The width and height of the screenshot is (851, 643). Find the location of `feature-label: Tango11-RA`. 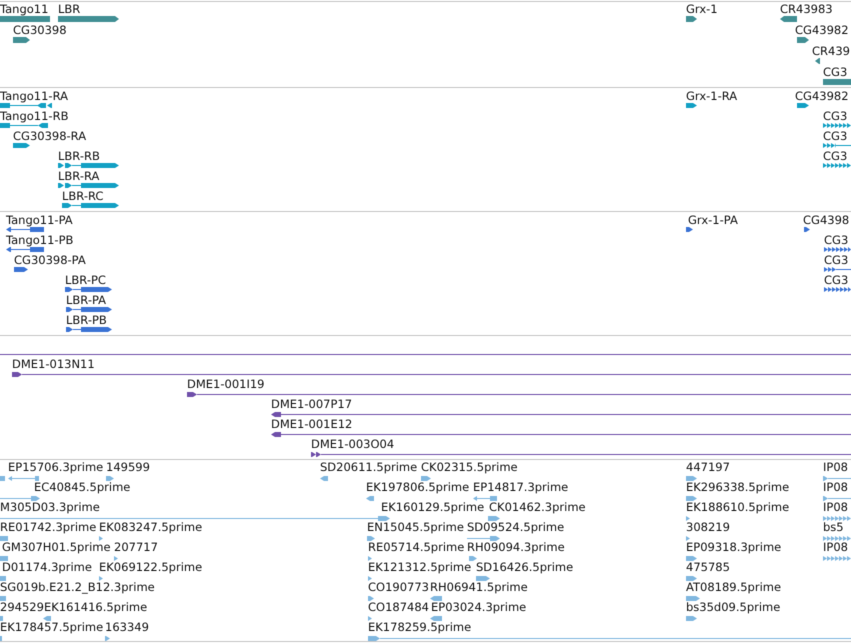

feature-label: Tango11-RA is located at coordinates (34, 96).